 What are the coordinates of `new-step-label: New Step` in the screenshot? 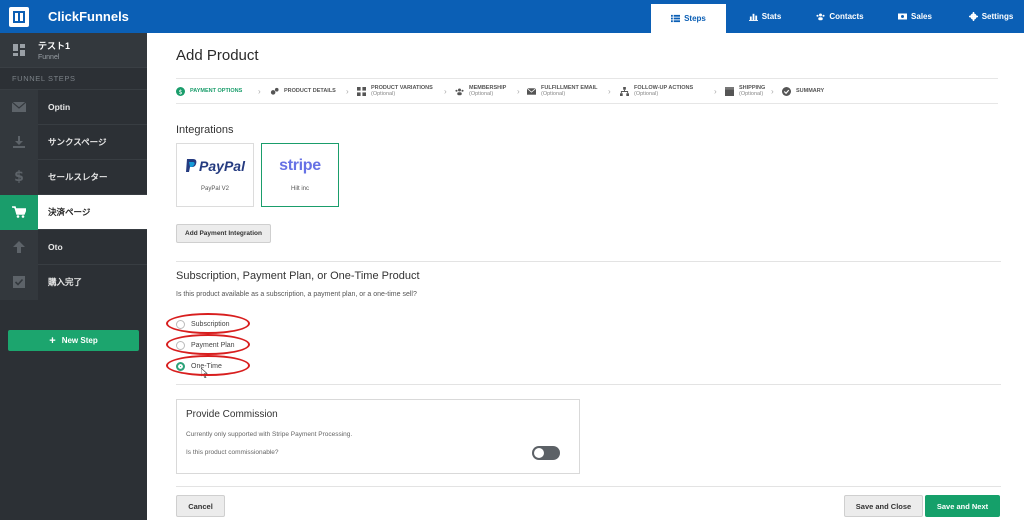 It's located at (79, 340).